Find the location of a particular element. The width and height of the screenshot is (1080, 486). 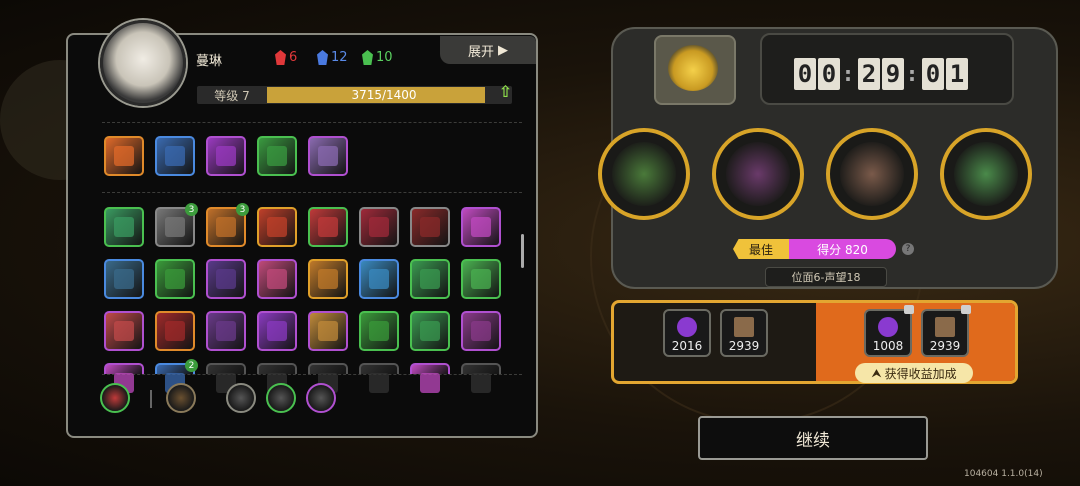

reward-slot: 2939 is located at coordinates (744, 333).